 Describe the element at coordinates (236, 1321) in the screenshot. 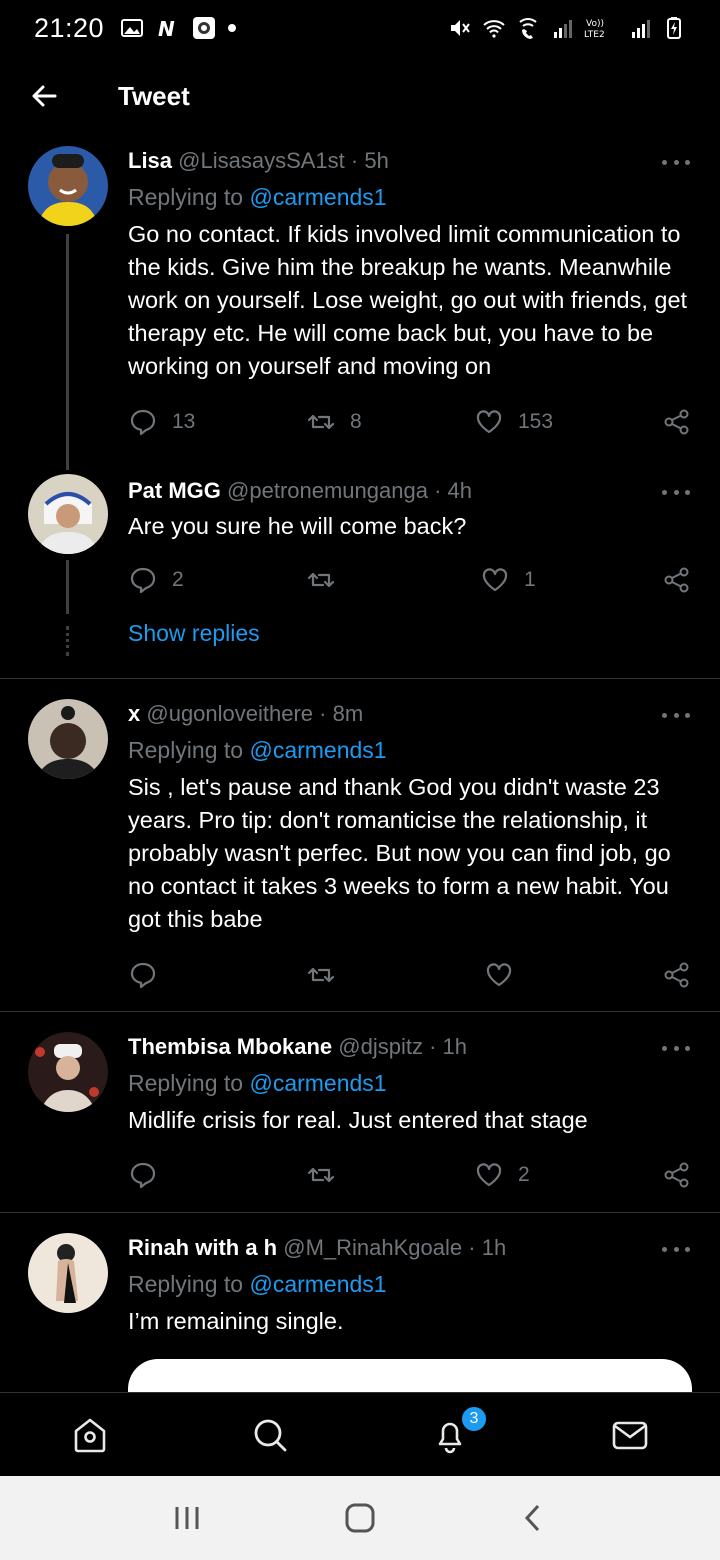

I see `tweet-text: I’m remaining single.` at that location.